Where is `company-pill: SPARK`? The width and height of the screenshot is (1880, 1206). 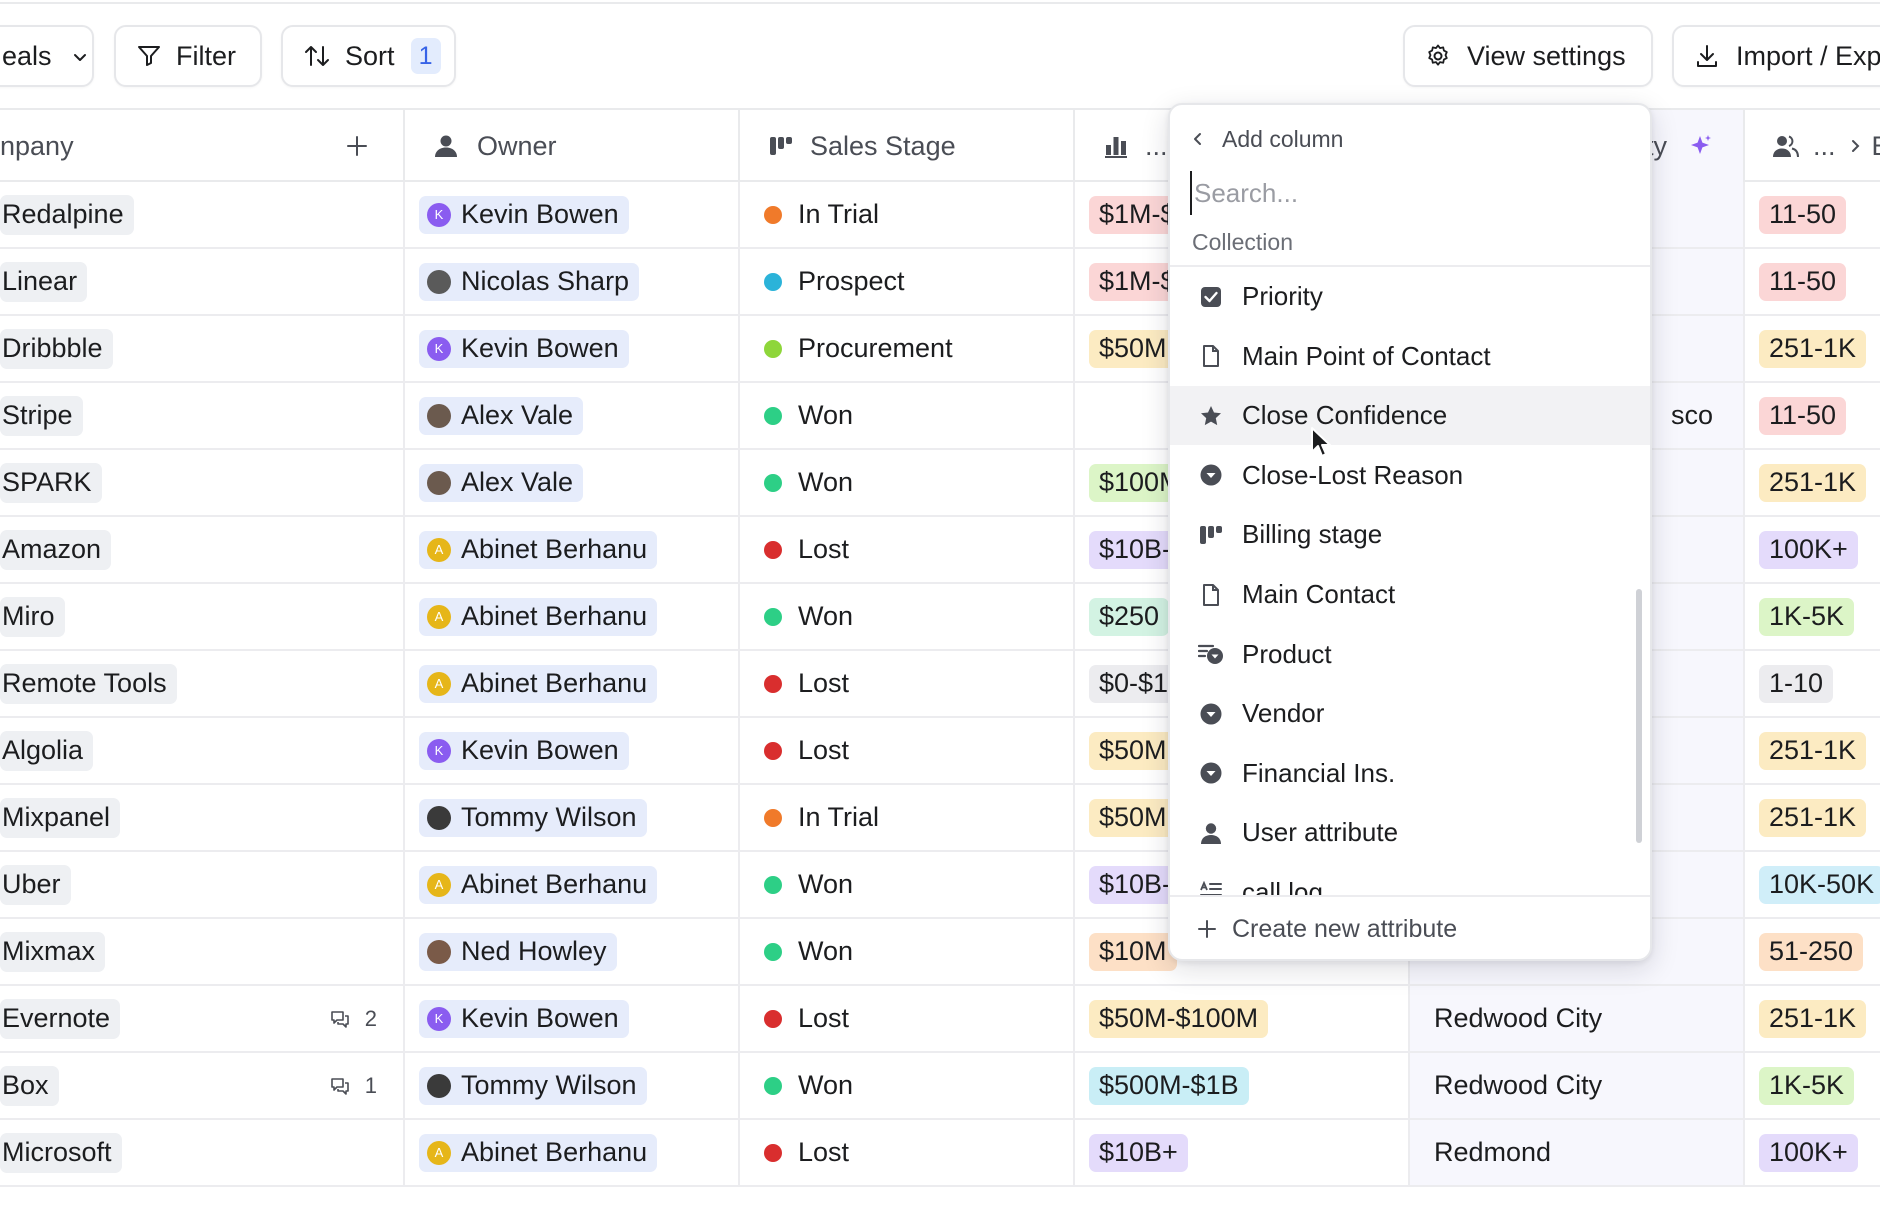
company-pill: SPARK is located at coordinates (51, 482).